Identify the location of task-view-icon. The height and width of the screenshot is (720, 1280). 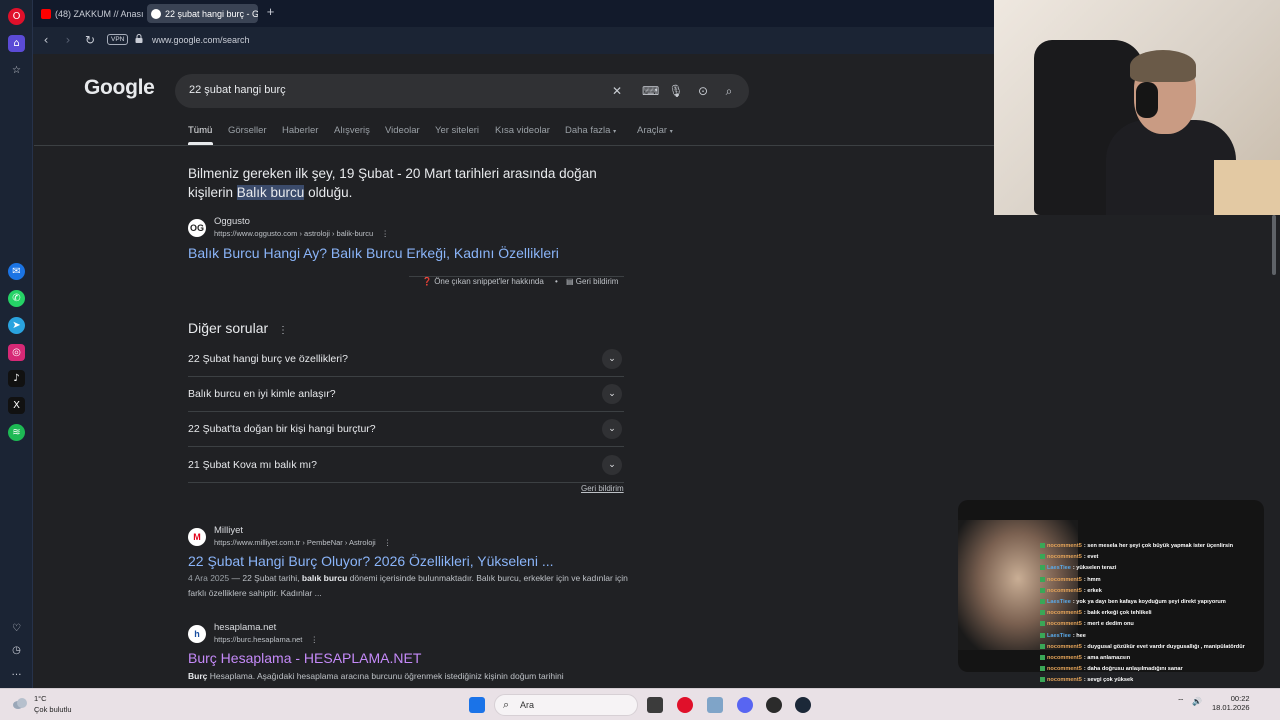
(655, 705).